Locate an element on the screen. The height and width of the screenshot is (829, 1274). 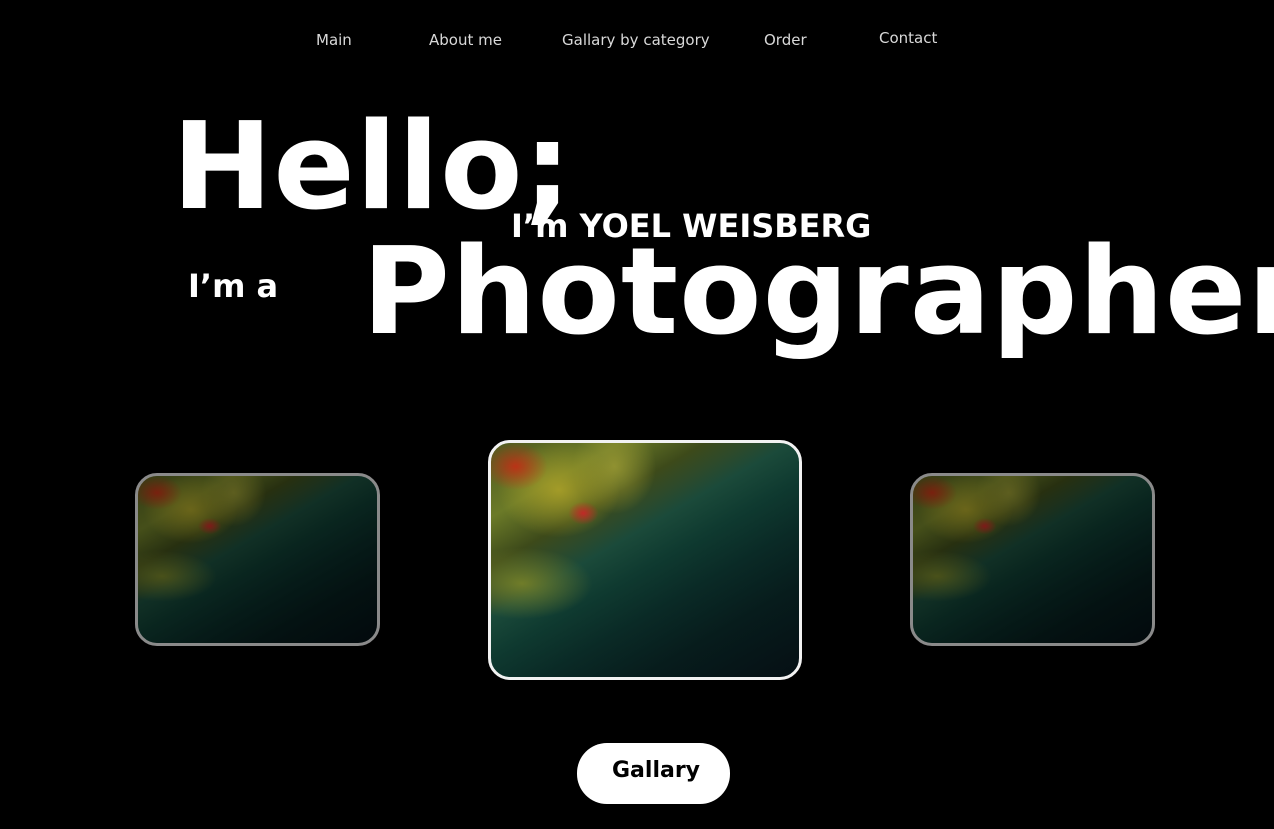
carousel-photo-previous is located at coordinates (257, 559).